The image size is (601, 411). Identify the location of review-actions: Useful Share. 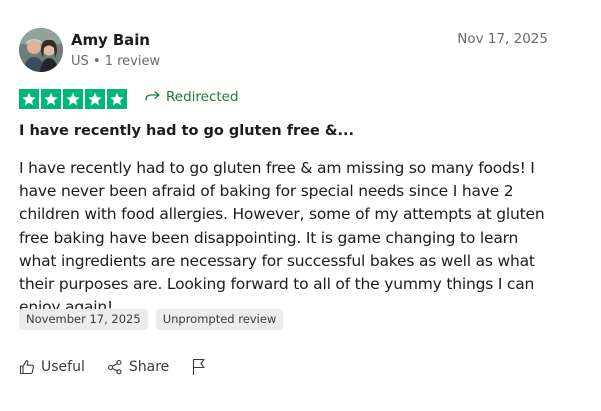
(113, 367).